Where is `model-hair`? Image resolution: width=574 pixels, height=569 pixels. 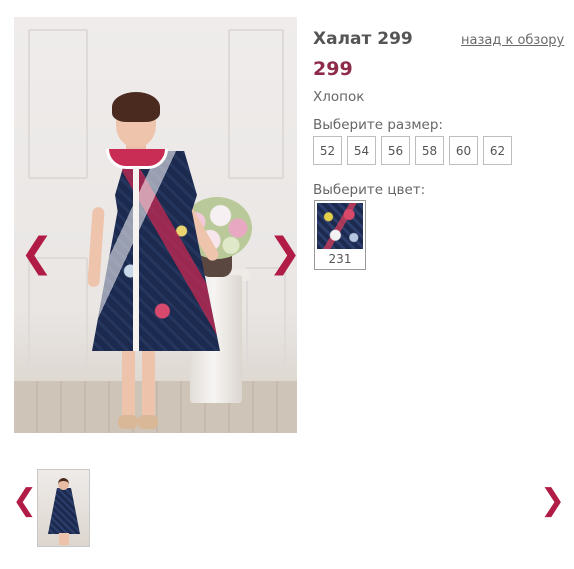
model-hair is located at coordinates (136, 107).